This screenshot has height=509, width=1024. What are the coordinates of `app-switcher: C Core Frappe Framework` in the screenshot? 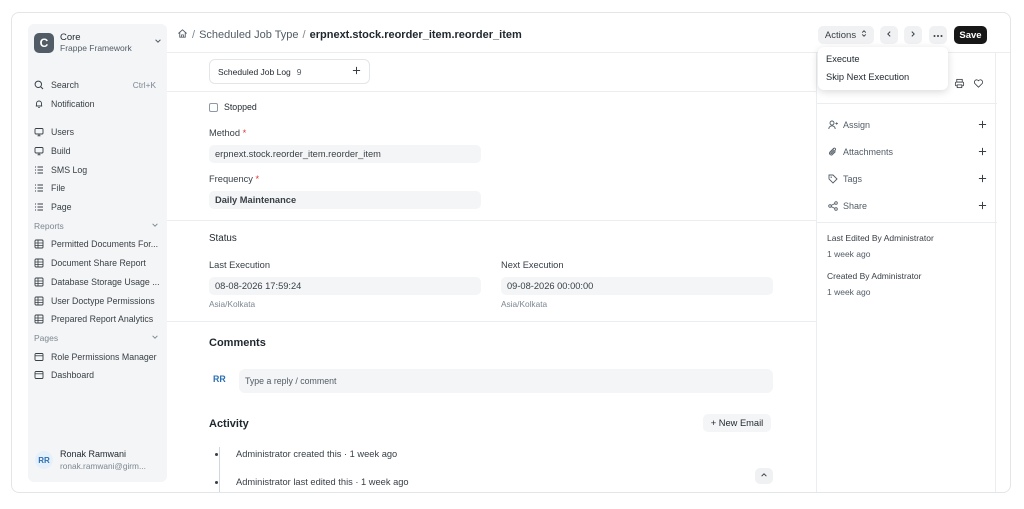 It's located at (98, 43).